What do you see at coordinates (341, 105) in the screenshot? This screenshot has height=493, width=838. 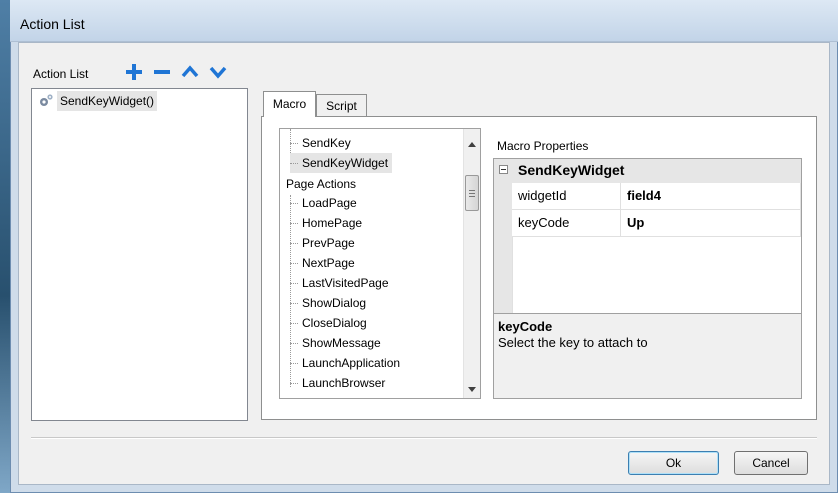 I see `tab-script: Script` at bounding box center [341, 105].